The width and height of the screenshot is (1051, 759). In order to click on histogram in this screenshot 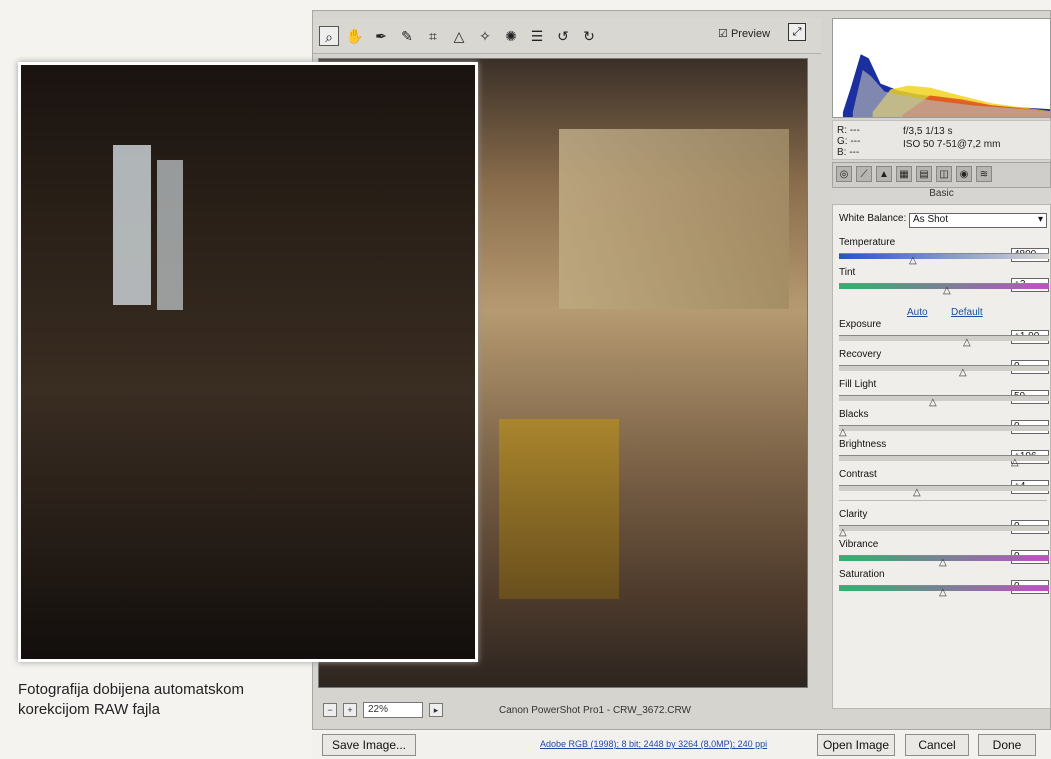, I will do `click(941, 68)`.